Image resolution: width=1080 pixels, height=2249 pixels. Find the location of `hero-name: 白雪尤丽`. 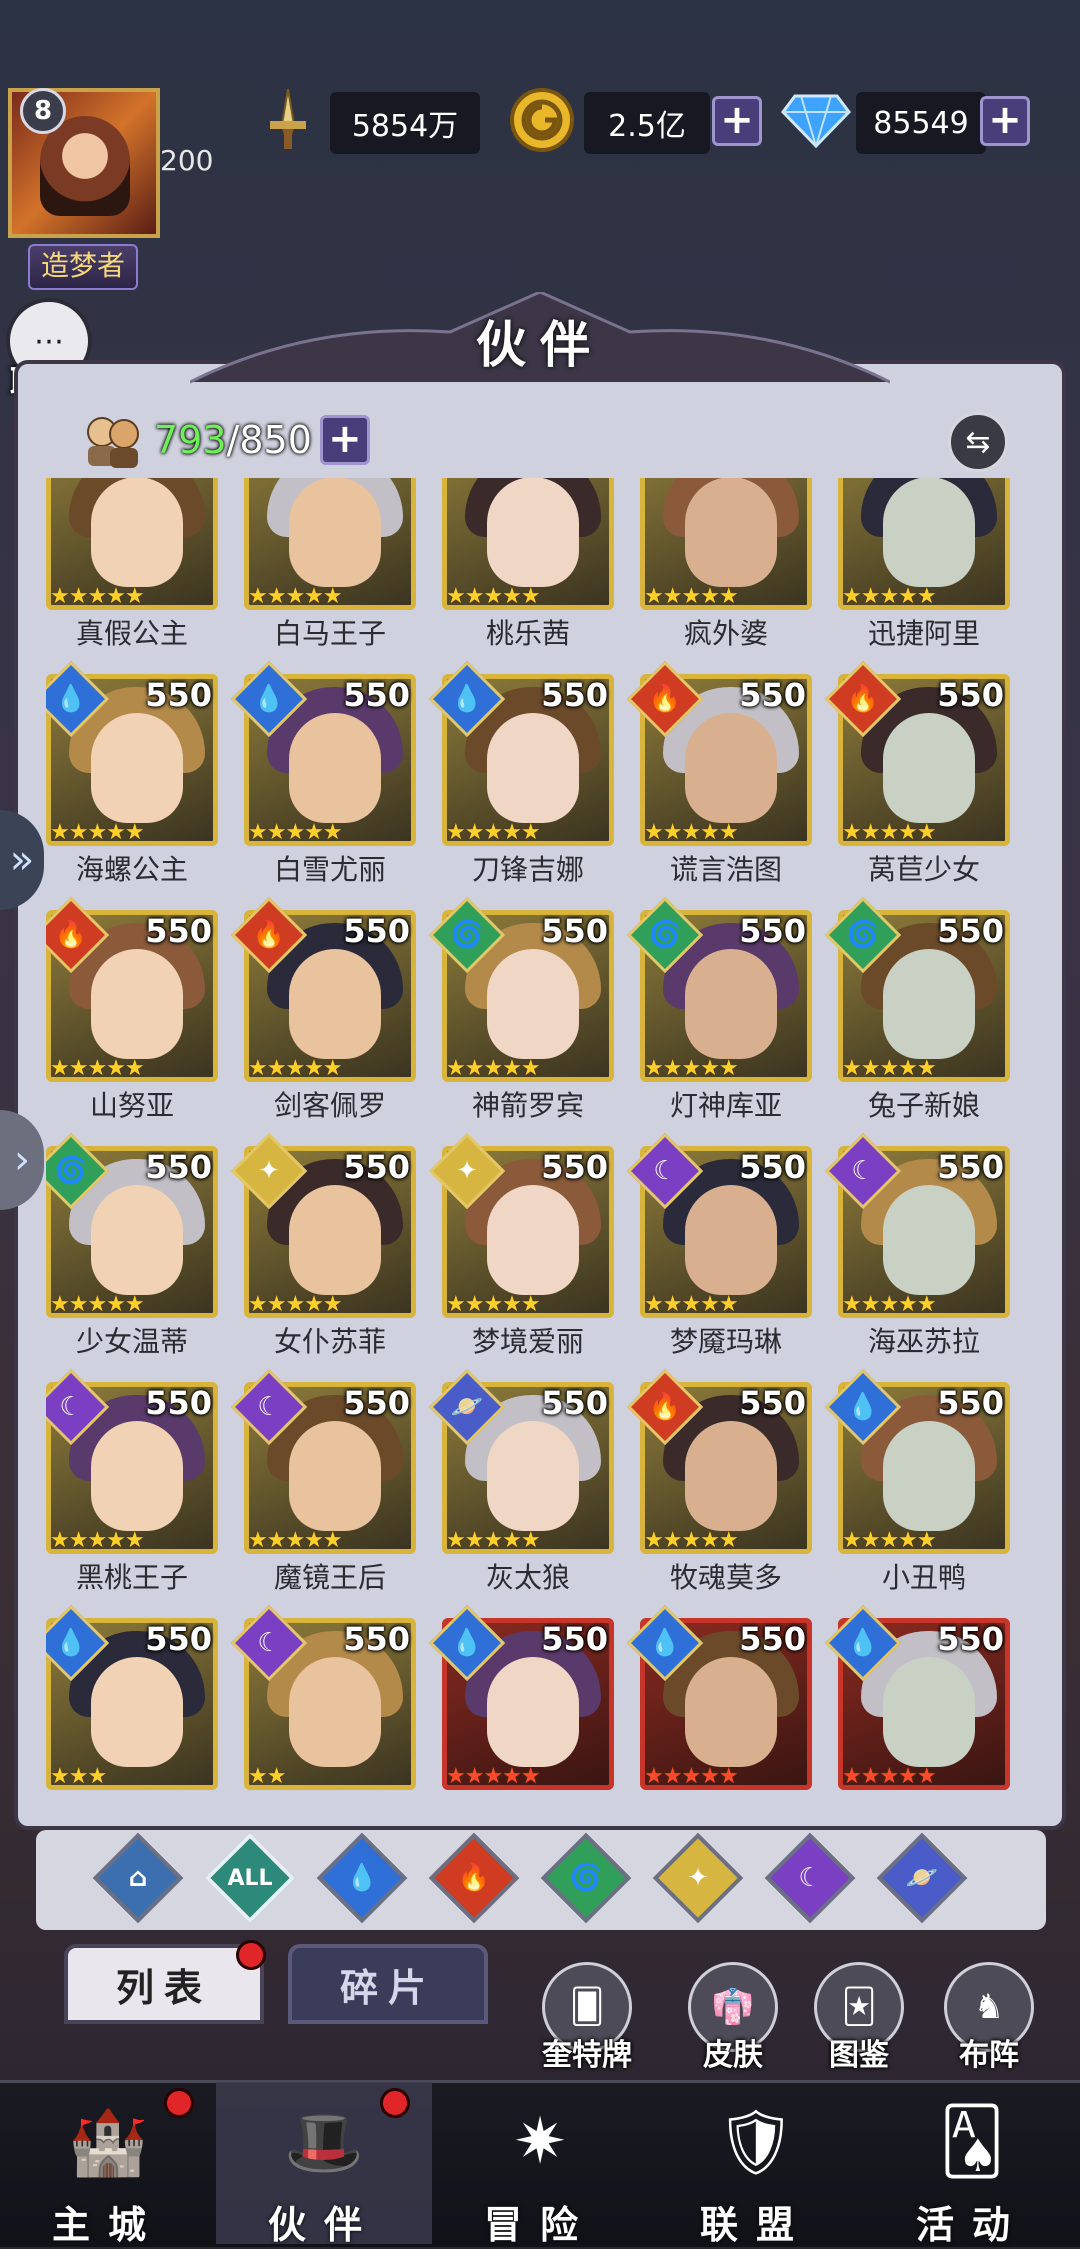

hero-name: 白雪尤丽 is located at coordinates (329, 869).